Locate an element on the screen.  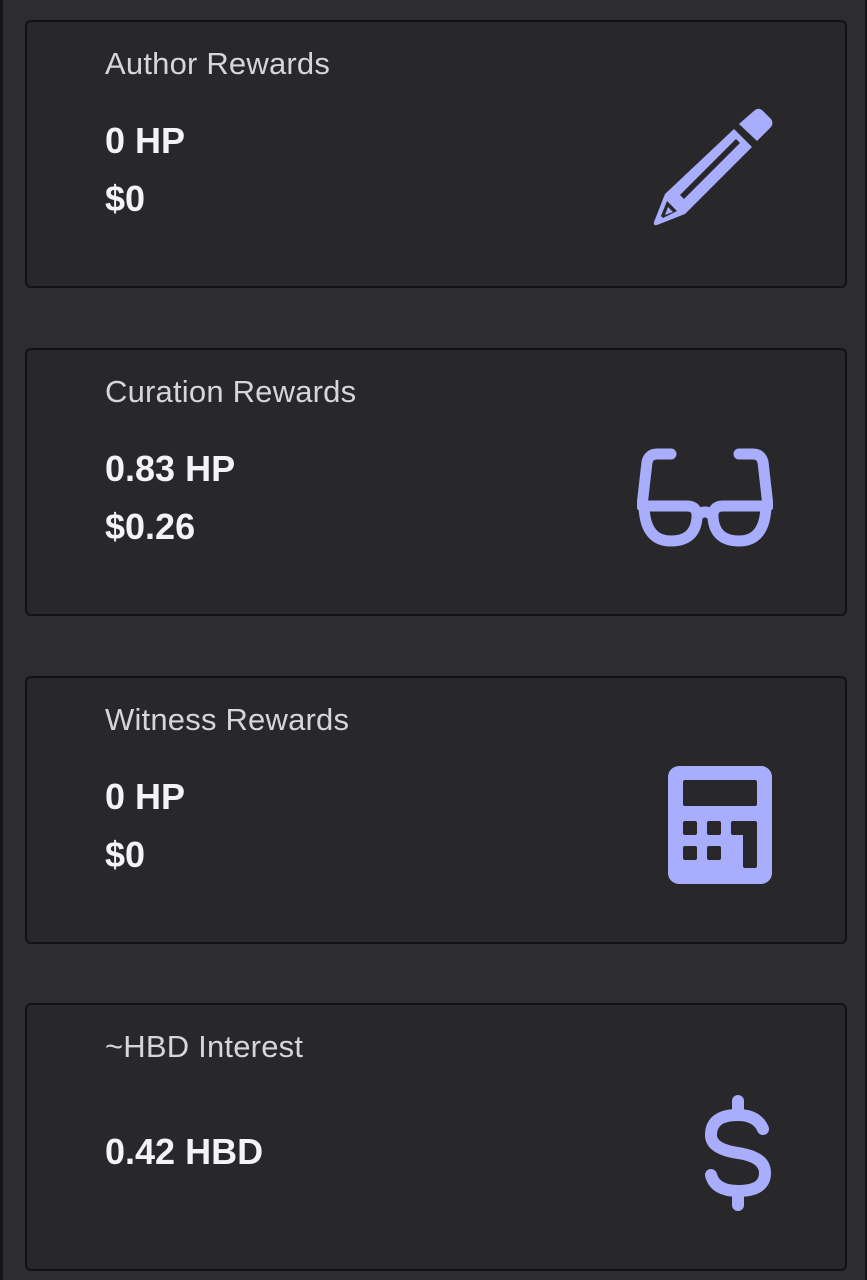
pencil-icon is located at coordinates (713, 167).